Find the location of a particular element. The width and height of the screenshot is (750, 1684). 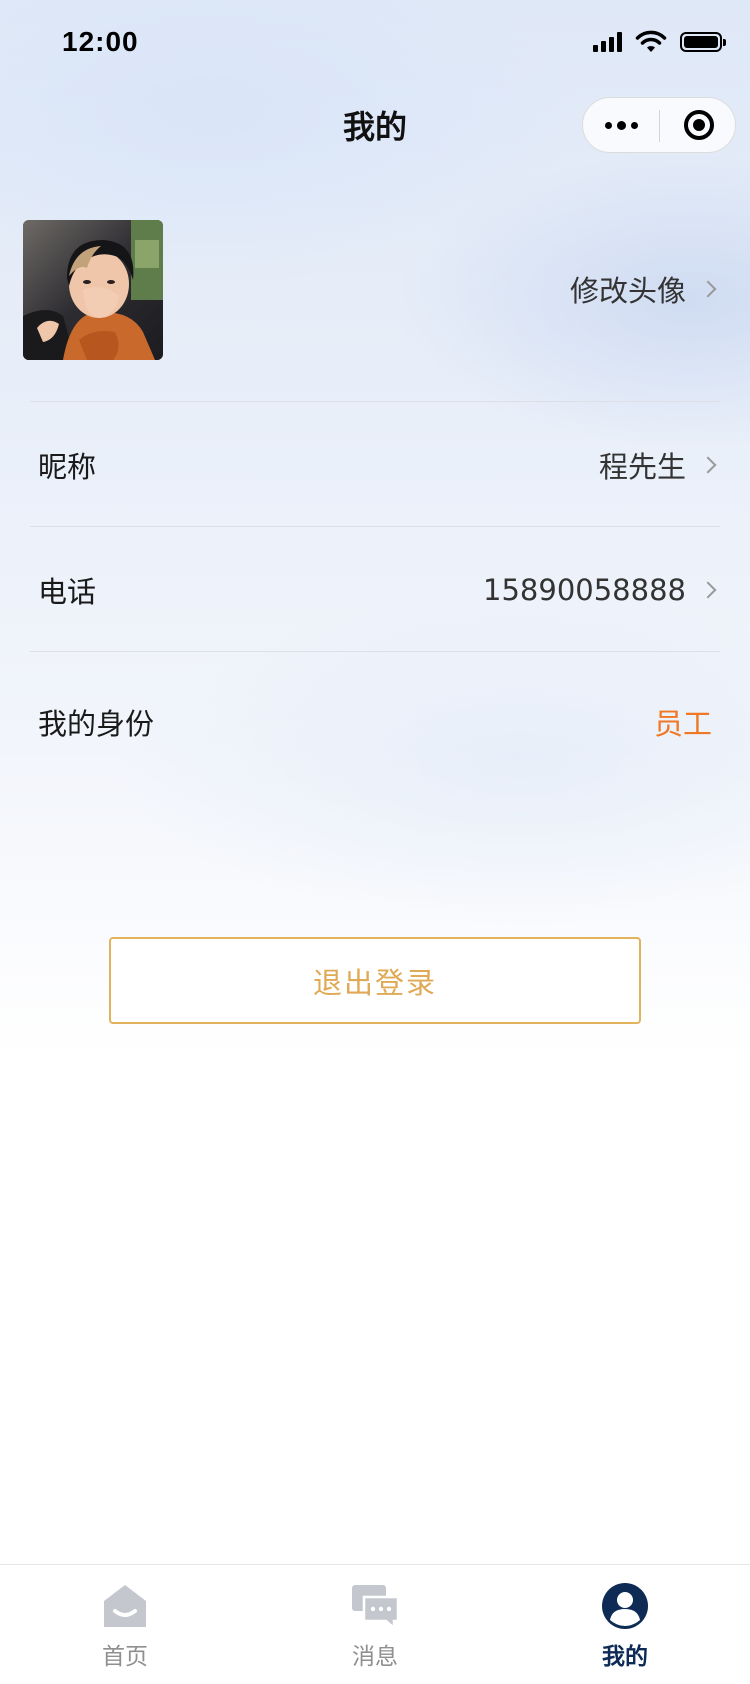

signal-icon is located at coordinates (607, 42).